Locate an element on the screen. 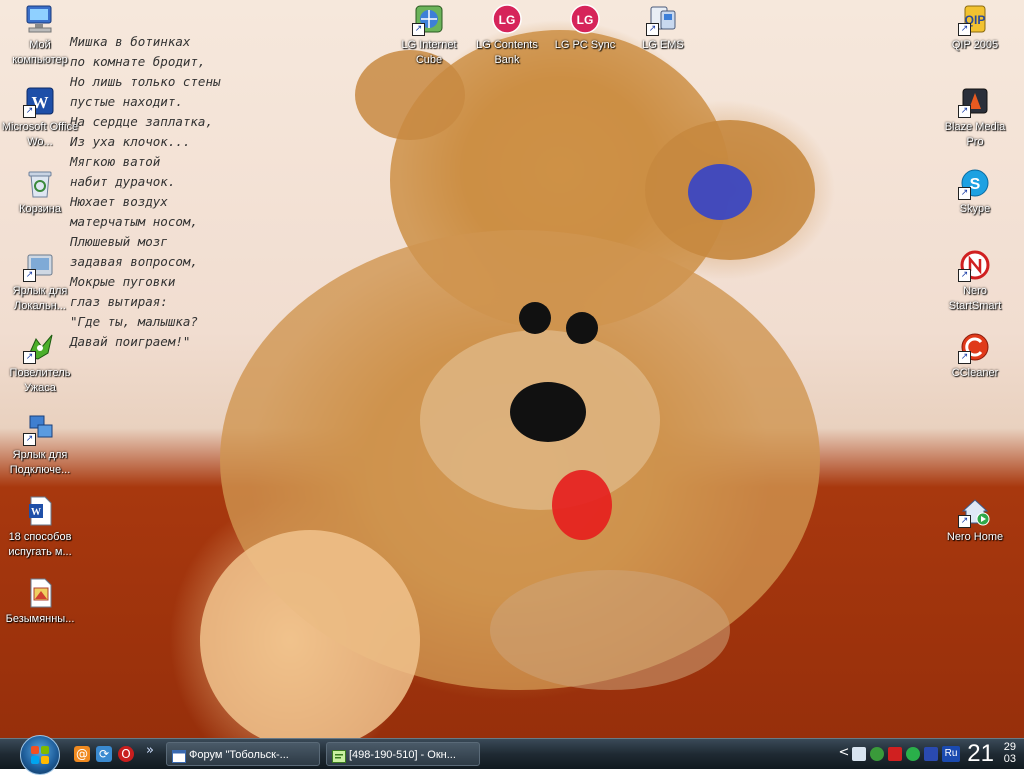 The image size is (1024, 775). word-document-icon: W is located at coordinates (40, 511).